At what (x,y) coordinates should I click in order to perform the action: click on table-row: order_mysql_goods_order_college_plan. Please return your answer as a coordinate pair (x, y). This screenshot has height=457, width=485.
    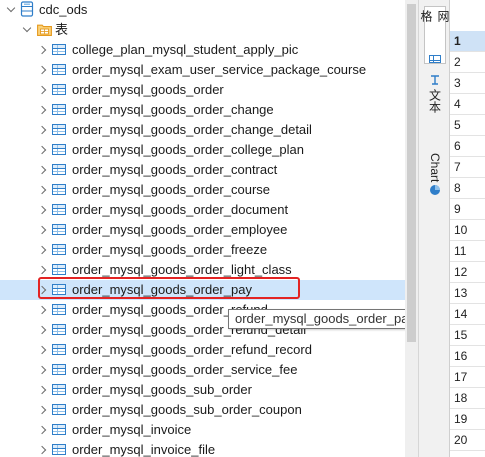
    Looking at the image, I should click on (202, 150).